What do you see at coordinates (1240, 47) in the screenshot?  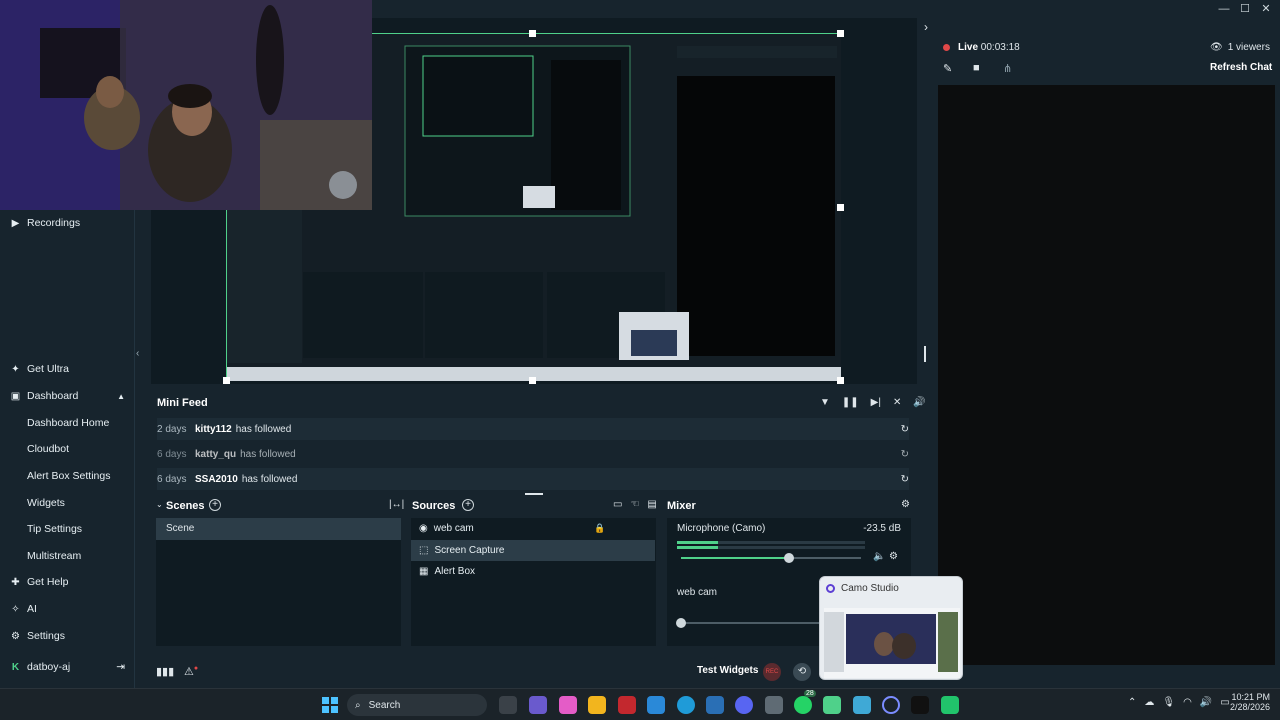 I see `viewer-count: 👁 1 viewers` at bounding box center [1240, 47].